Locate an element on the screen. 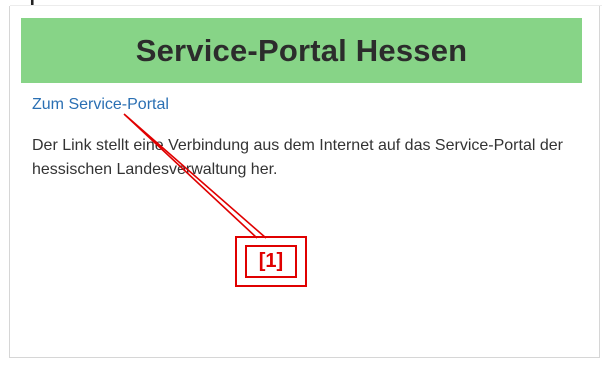  callout-box: [1] is located at coordinates (271, 261).